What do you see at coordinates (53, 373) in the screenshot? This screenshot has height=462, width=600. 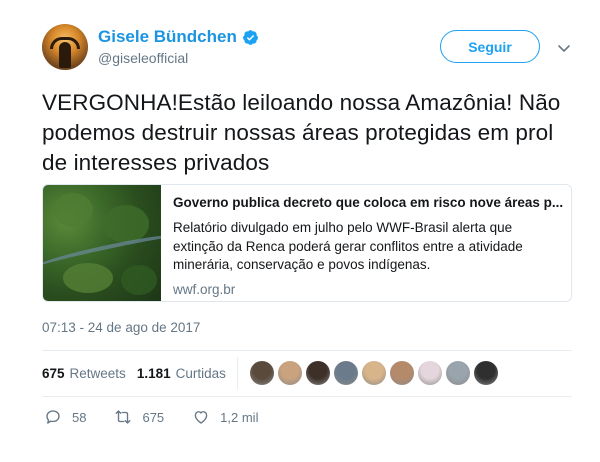 I see `retweets-count: 675` at bounding box center [53, 373].